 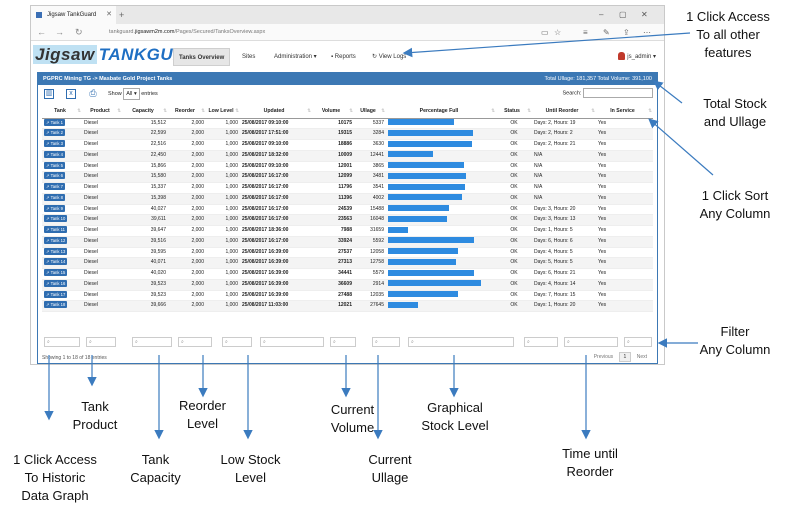 I want to click on annotation-time-reorder: Time until Reorder, so click(x=590, y=462).